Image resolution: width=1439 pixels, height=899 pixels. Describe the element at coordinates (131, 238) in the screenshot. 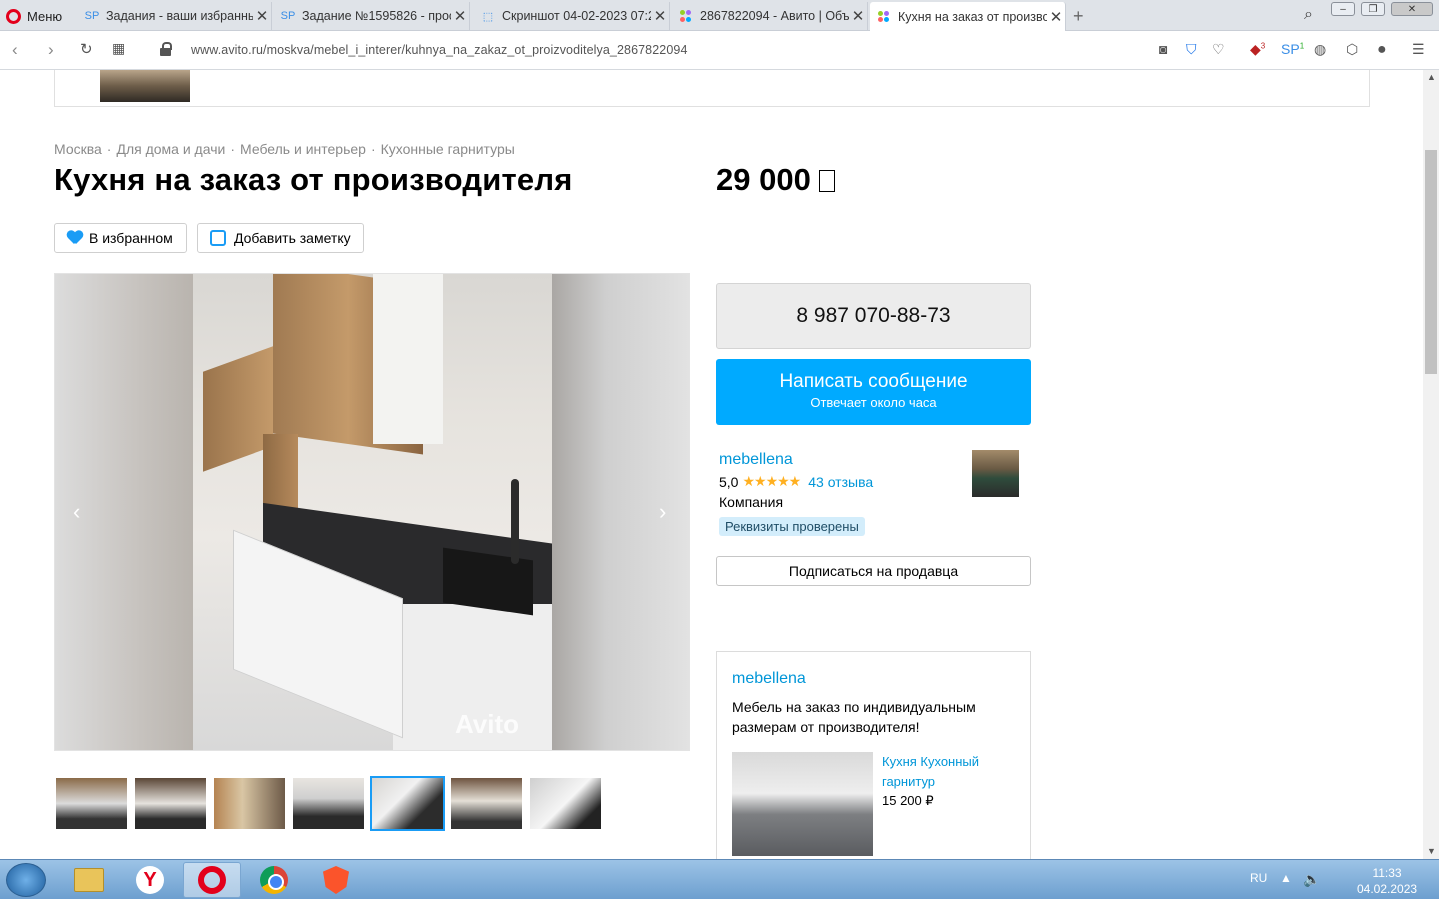

I see `favorite-label: В избранном` at that location.